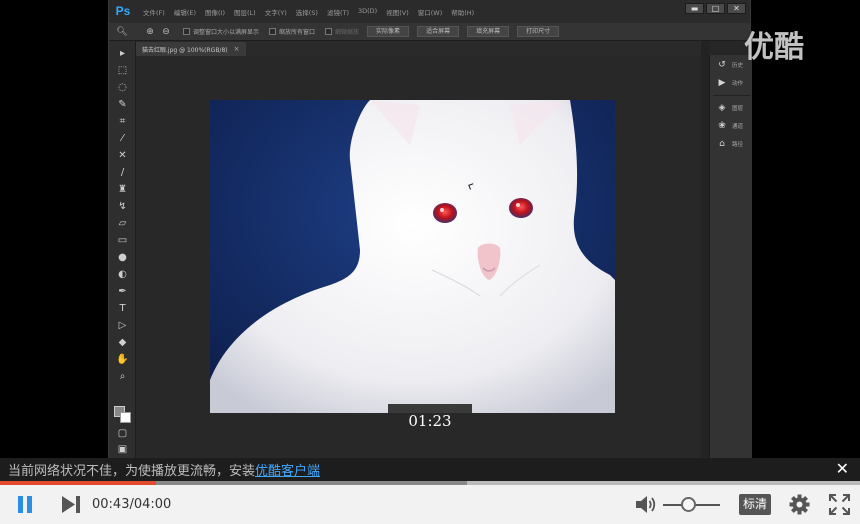 This screenshot has width=860, height=524. I want to click on shape-tool-icon: ◆, so click(122, 342).